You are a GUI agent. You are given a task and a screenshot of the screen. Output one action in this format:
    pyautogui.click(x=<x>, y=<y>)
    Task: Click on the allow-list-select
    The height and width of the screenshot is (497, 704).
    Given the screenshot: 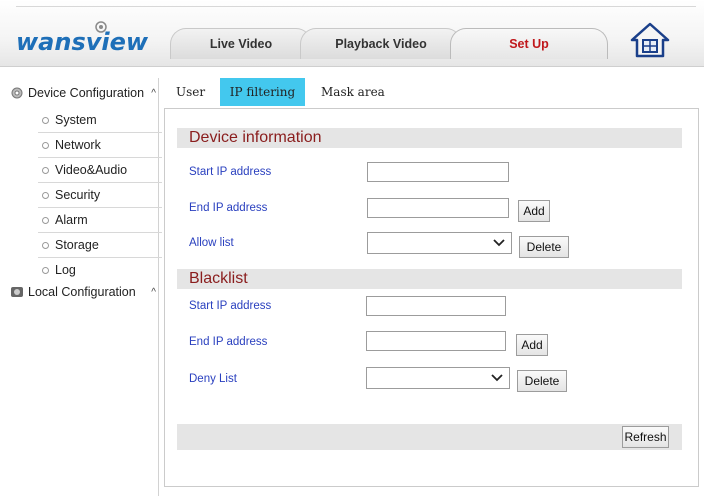 What is the action you would take?
    pyautogui.click(x=439, y=243)
    